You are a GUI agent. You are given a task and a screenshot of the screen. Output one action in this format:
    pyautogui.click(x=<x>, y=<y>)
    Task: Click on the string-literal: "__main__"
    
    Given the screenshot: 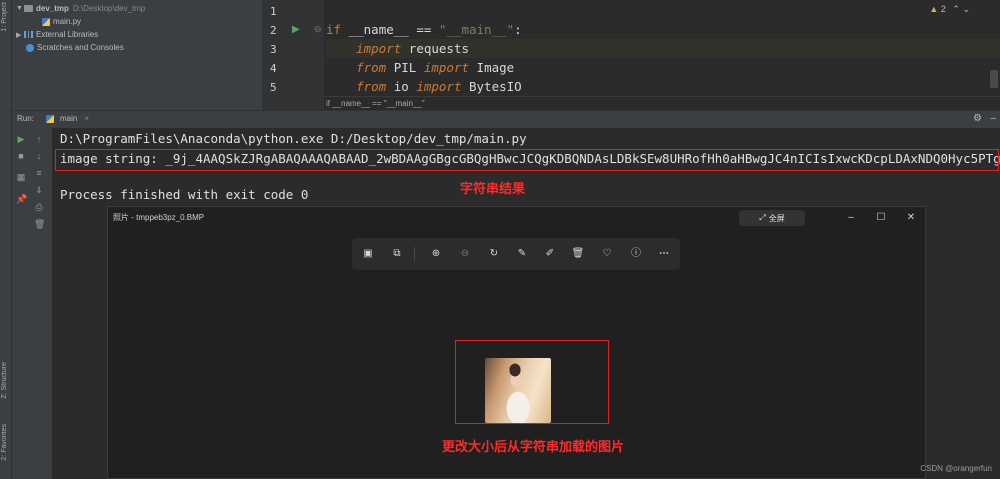 What is the action you would take?
    pyautogui.click(x=476, y=29)
    